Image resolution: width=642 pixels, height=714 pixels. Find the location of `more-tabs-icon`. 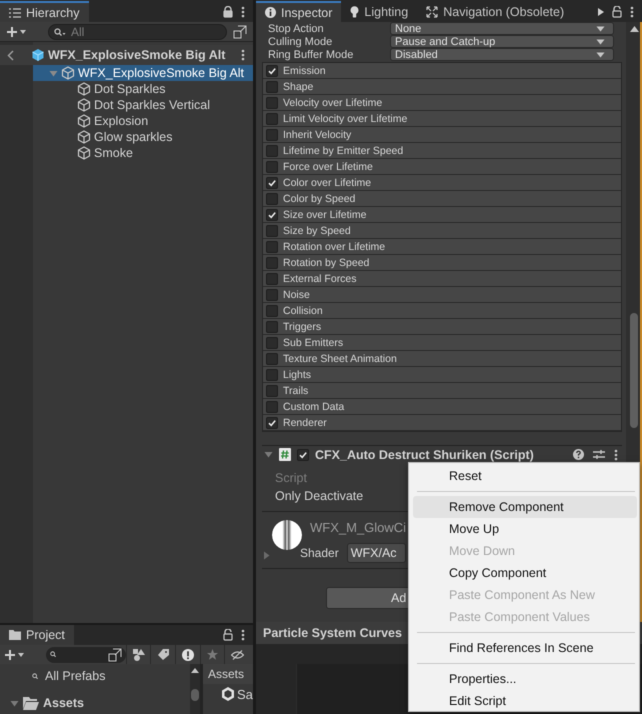

more-tabs-icon is located at coordinates (601, 12).